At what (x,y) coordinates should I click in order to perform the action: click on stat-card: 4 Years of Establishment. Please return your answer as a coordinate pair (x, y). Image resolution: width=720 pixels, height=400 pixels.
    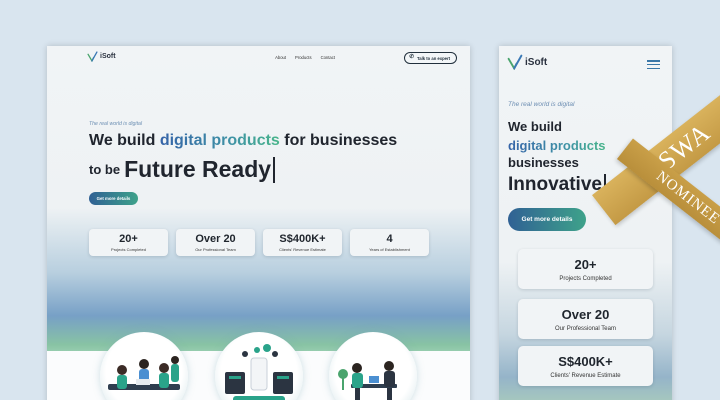
    Looking at the image, I should click on (389, 242).